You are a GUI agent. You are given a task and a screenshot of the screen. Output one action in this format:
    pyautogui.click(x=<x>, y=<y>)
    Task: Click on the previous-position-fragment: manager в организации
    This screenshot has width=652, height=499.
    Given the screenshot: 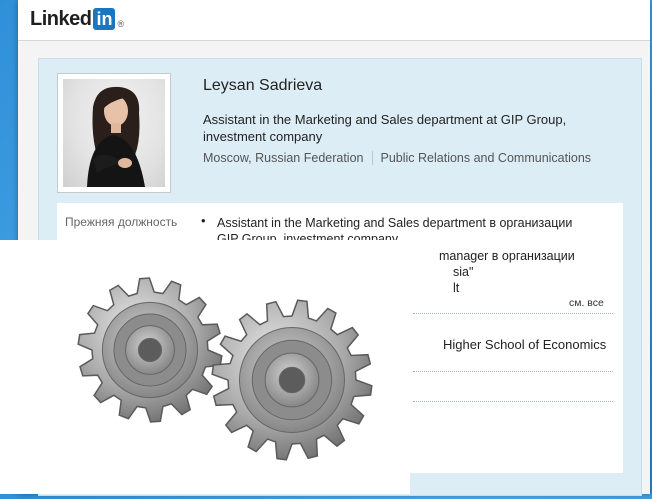 What is the action you would take?
    pyautogui.click(x=507, y=256)
    